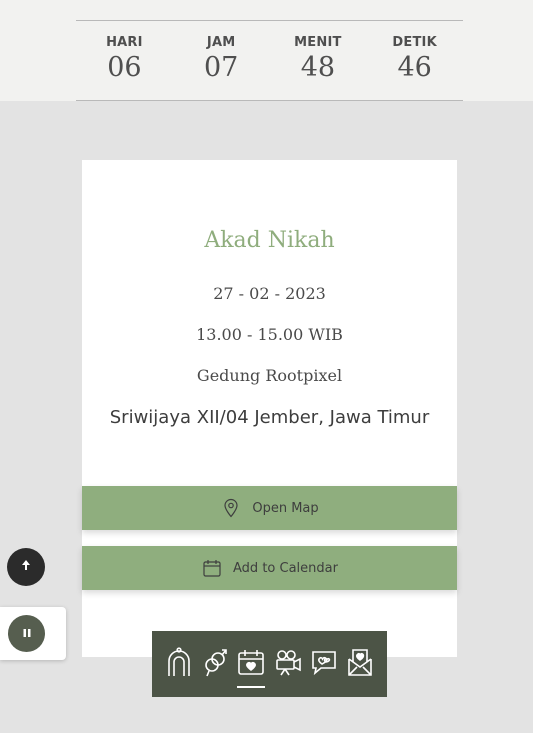  I want to click on pause-music-button, so click(26, 633).